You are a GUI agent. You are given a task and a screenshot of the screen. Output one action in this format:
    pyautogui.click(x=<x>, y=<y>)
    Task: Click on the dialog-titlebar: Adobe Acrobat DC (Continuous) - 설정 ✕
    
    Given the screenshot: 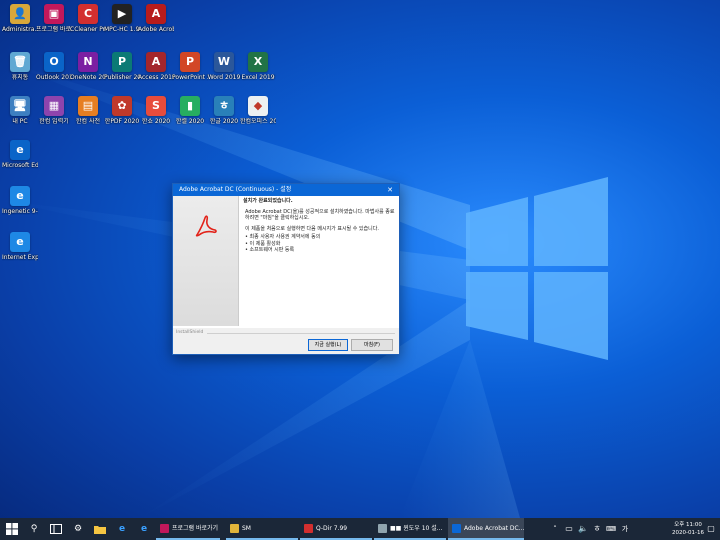 What is the action you would take?
    pyautogui.click(x=286, y=190)
    